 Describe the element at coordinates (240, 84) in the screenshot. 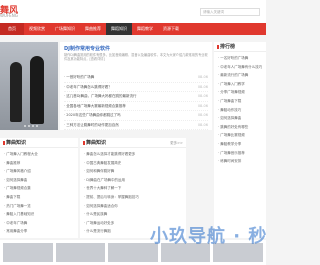

I see `rank-list-item: · 广场舞入门教学` at that location.